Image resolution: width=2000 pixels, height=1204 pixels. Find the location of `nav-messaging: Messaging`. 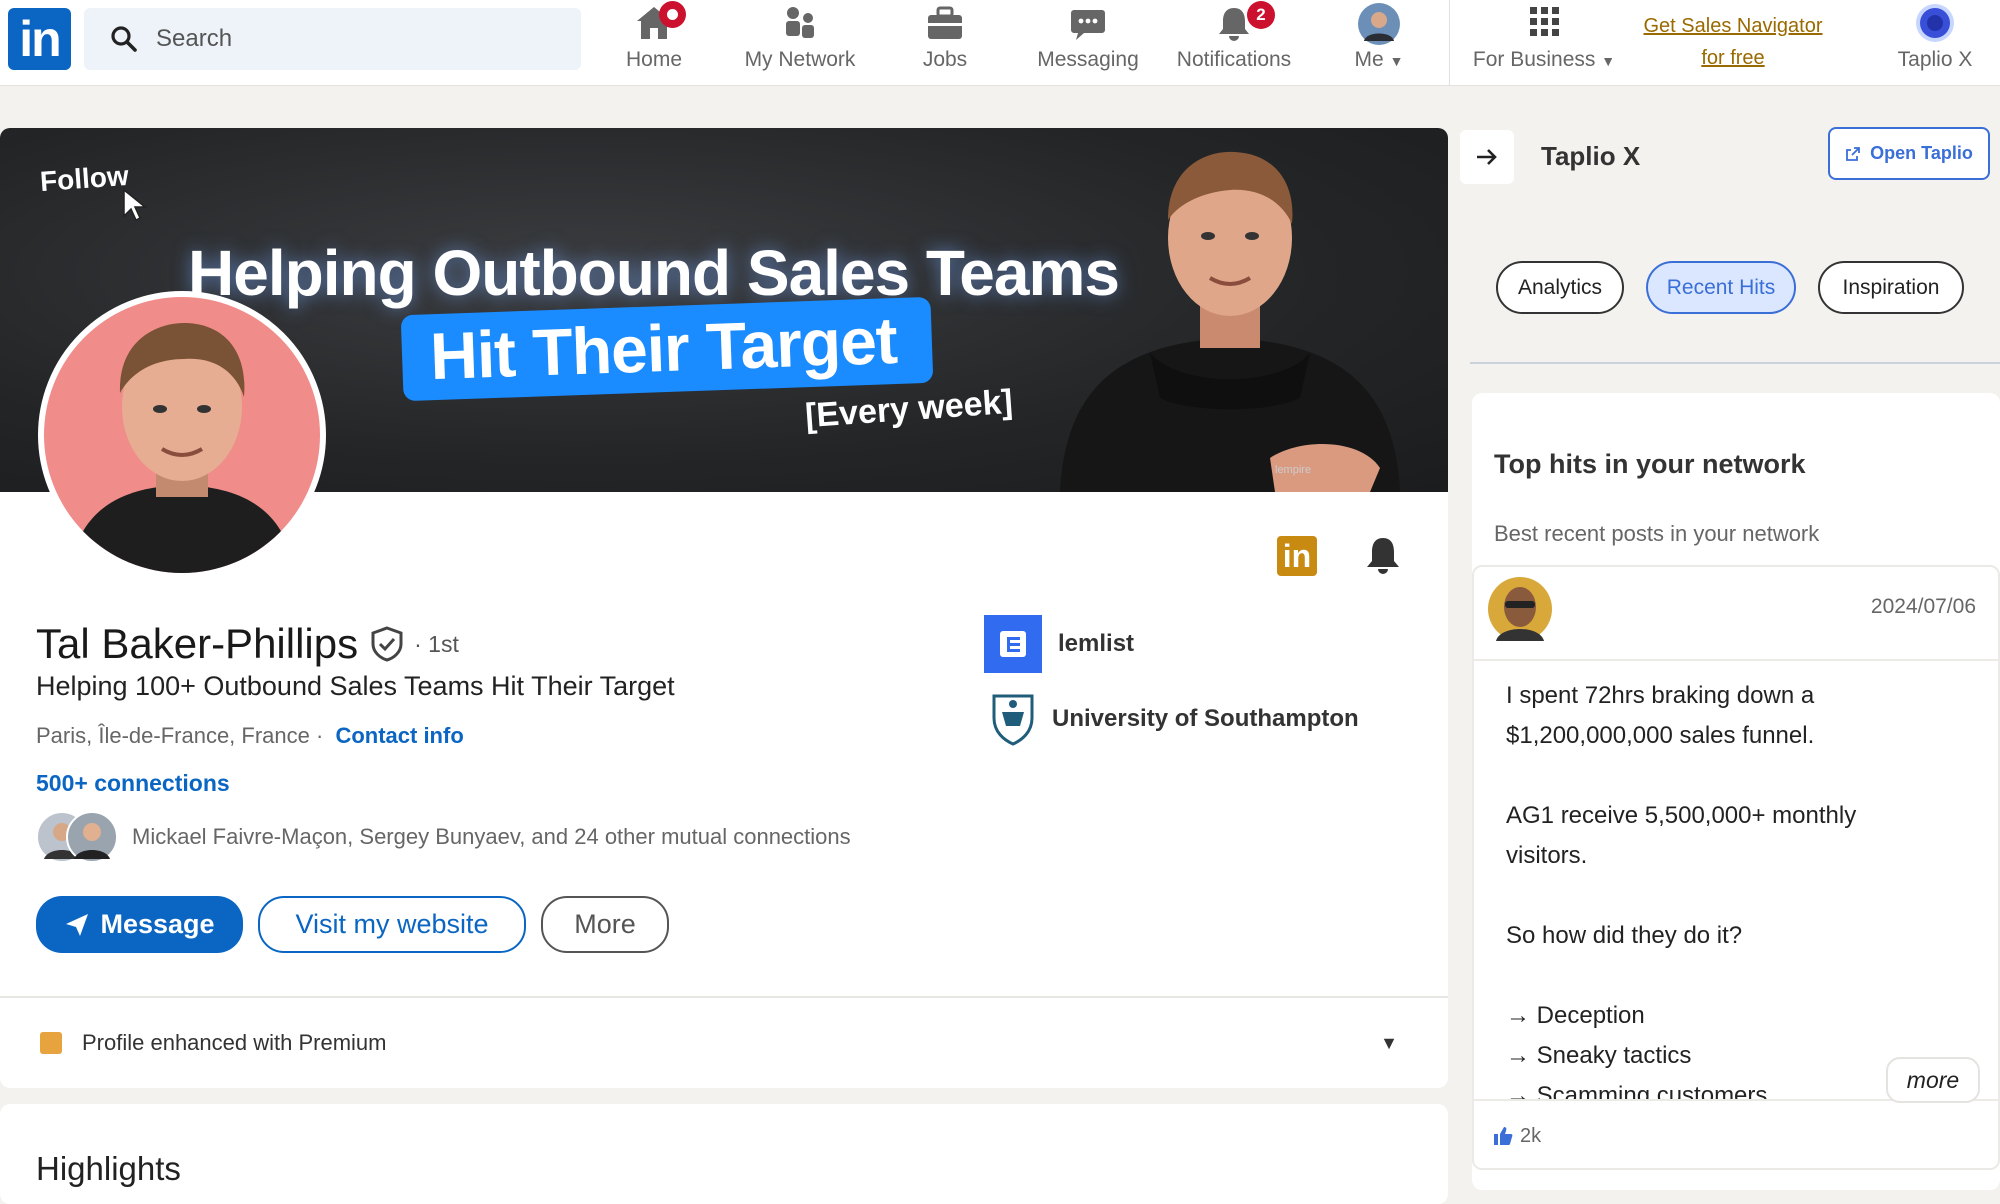

nav-messaging: Messaging is located at coordinates (1088, 43).